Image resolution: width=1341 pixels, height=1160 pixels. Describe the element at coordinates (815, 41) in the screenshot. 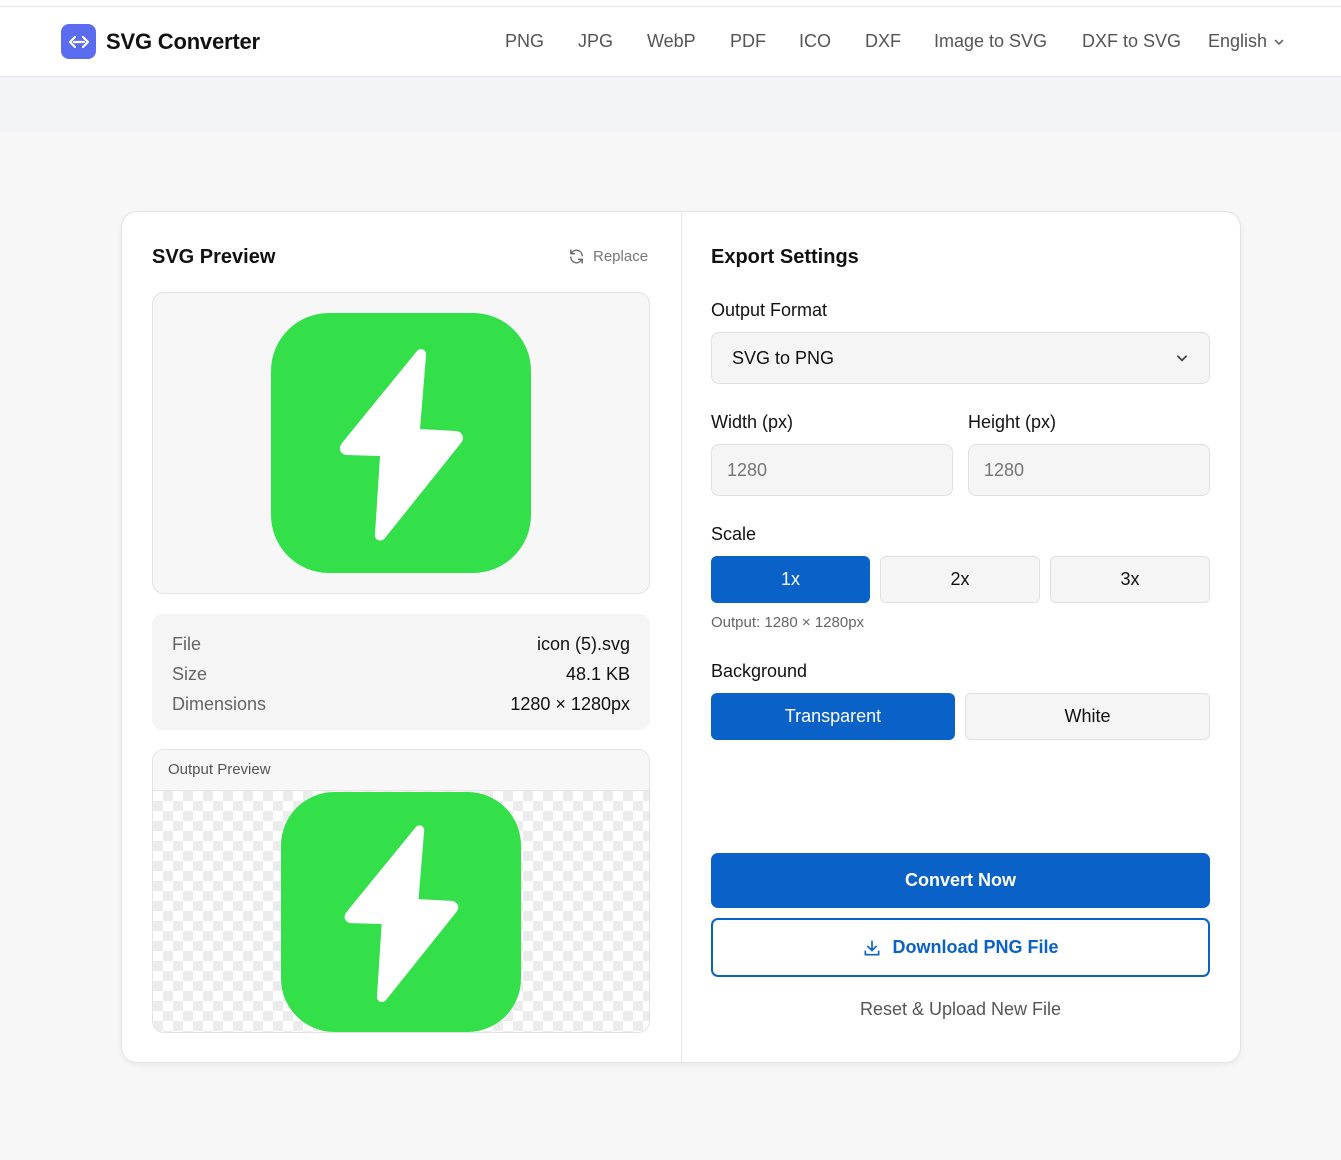

I see `nav-item-ico: ICO` at that location.